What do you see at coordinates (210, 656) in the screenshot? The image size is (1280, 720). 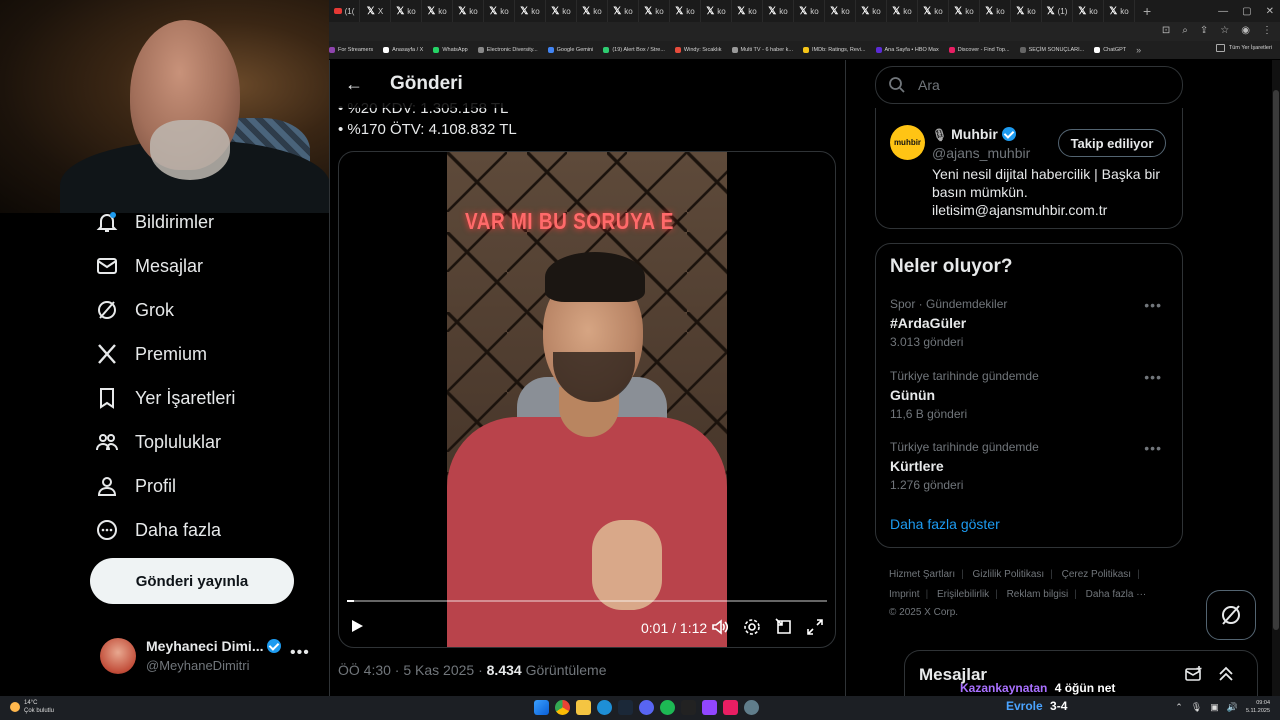 I see `account-switcher: Meyhaneci Dimi... @MeyhaneDimitri •••` at bounding box center [210, 656].